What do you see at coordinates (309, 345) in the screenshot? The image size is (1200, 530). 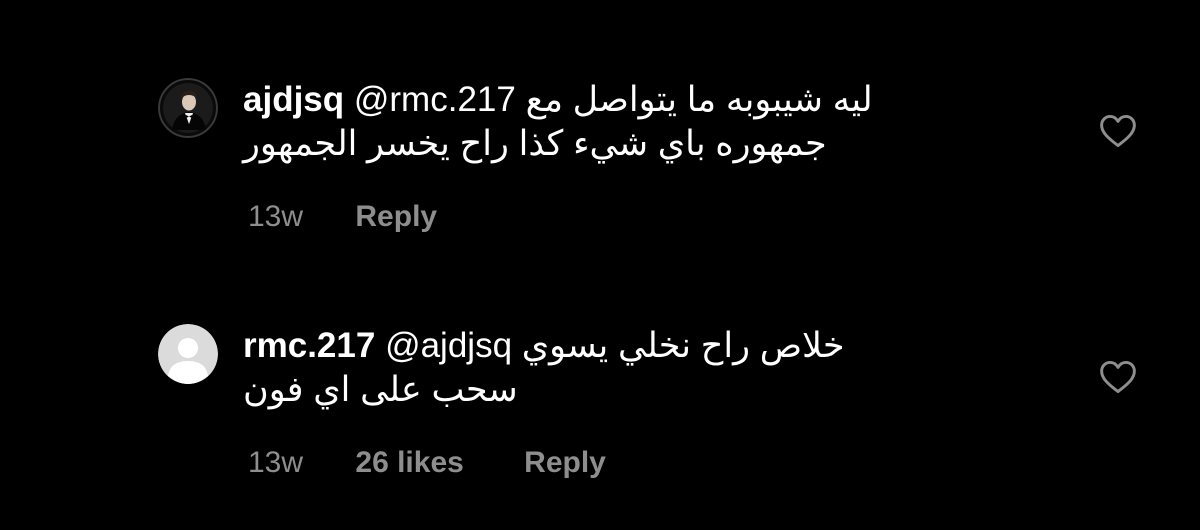 I see `comment-username: rmc.217` at bounding box center [309, 345].